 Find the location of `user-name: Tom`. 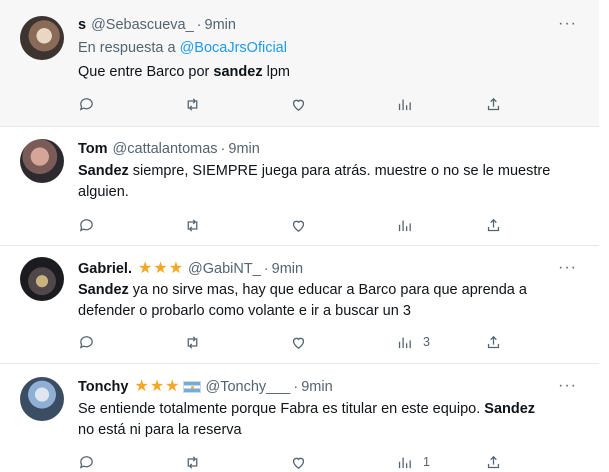

user-name: Tom is located at coordinates (93, 149).